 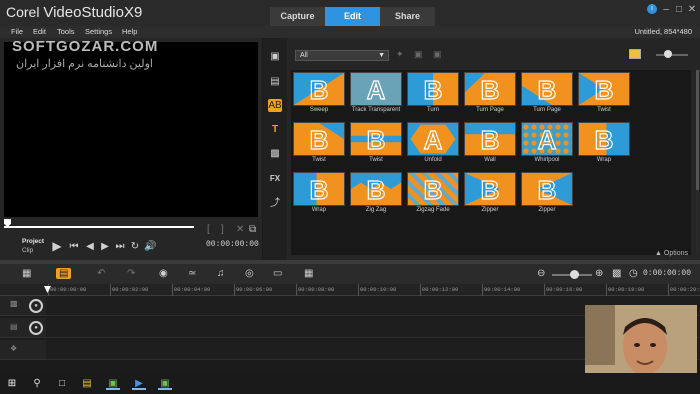 I want to click on timeline-zoom-knob, so click(x=574, y=274).